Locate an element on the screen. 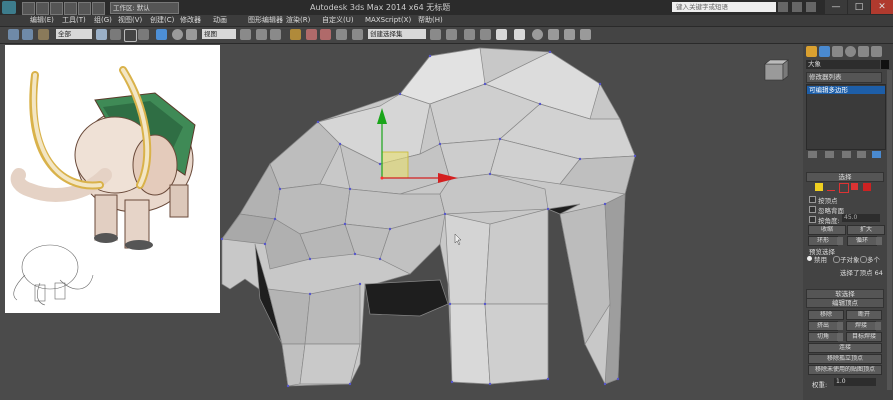 Image resolution: width=893 pixels, height=400 pixels. pin-stack-icon is located at coordinates (812, 154).